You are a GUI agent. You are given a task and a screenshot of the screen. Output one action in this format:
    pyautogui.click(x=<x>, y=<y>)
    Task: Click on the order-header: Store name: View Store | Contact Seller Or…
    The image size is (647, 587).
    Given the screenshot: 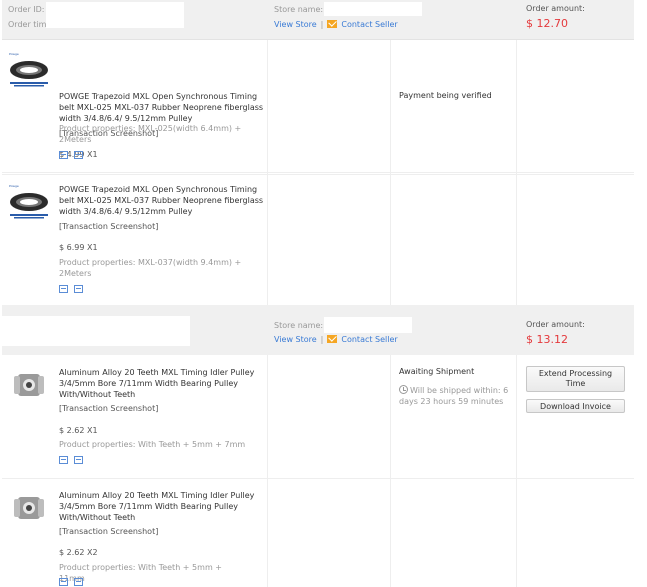 What is the action you would take?
    pyautogui.click(x=318, y=330)
    